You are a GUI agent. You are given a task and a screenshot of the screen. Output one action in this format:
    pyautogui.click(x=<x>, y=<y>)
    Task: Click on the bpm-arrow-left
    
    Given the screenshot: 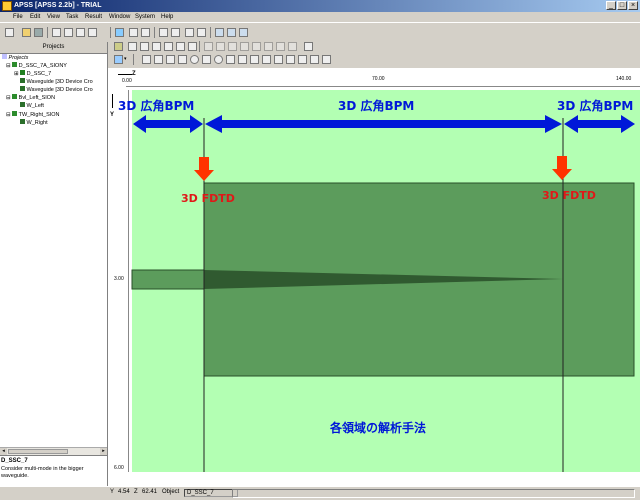 What is the action you would take?
    pyautogui.click(x=168, y=124)
    